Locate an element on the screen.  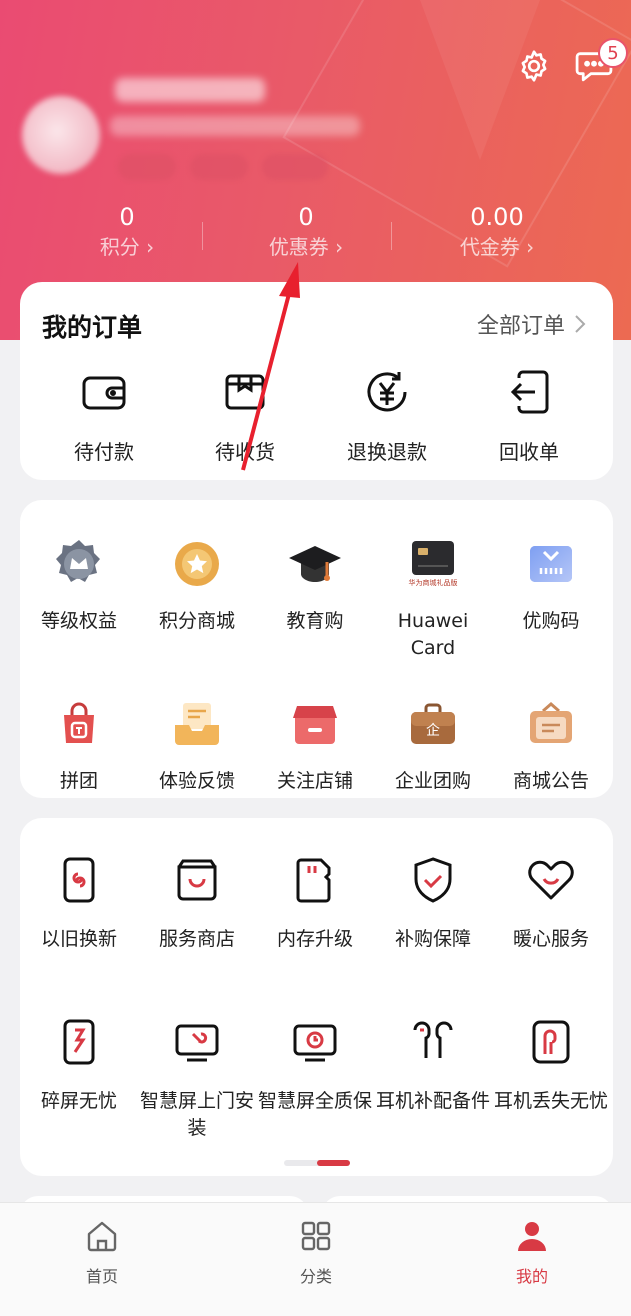
vouchers-value: 0.00 is located at coordinates (497, 217).